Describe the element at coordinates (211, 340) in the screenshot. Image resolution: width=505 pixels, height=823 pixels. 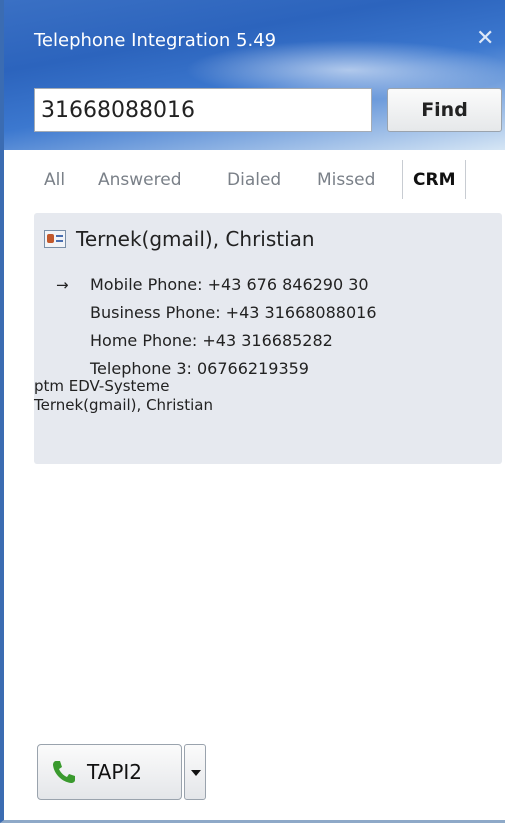
I see `home-phone-number: Home Phone: +43 316685282` at that location.